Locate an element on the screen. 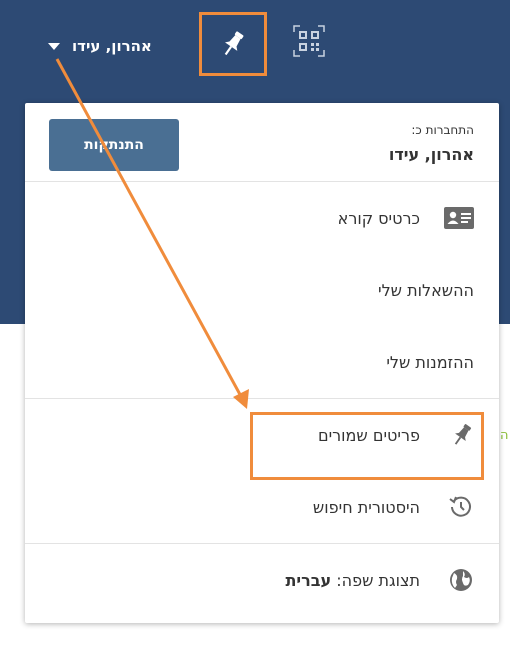  background-text-fragment: ה is located at coordinates (504, 435).